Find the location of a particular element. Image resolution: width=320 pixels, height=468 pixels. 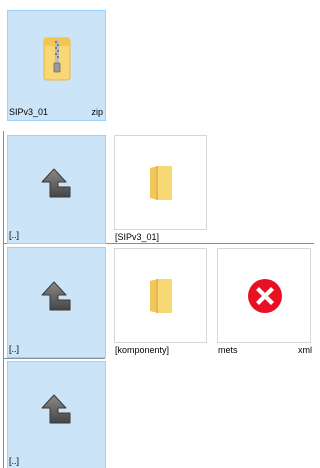

xml-file-error-icon is located at coordinates (265, 296).